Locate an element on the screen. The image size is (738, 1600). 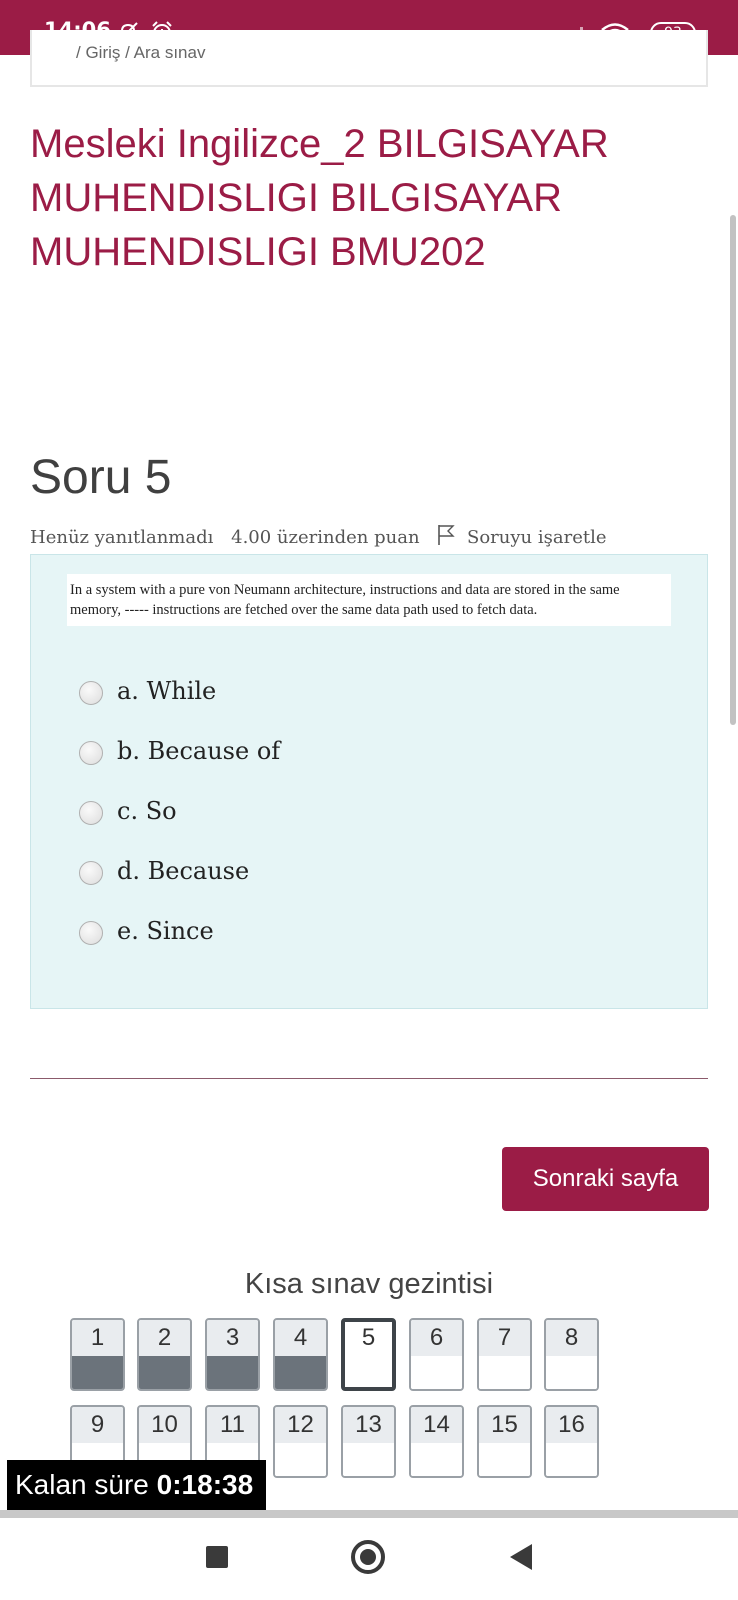
answer-label: a. While is located at coordinates (166, 691).